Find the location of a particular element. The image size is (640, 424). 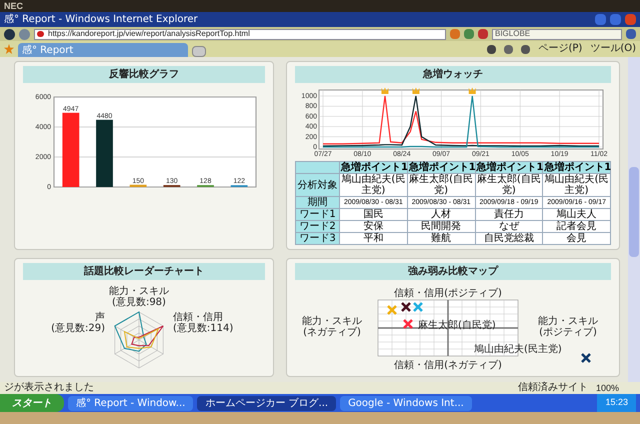

table-cell: 難航 is located at coordinates (441, 238).